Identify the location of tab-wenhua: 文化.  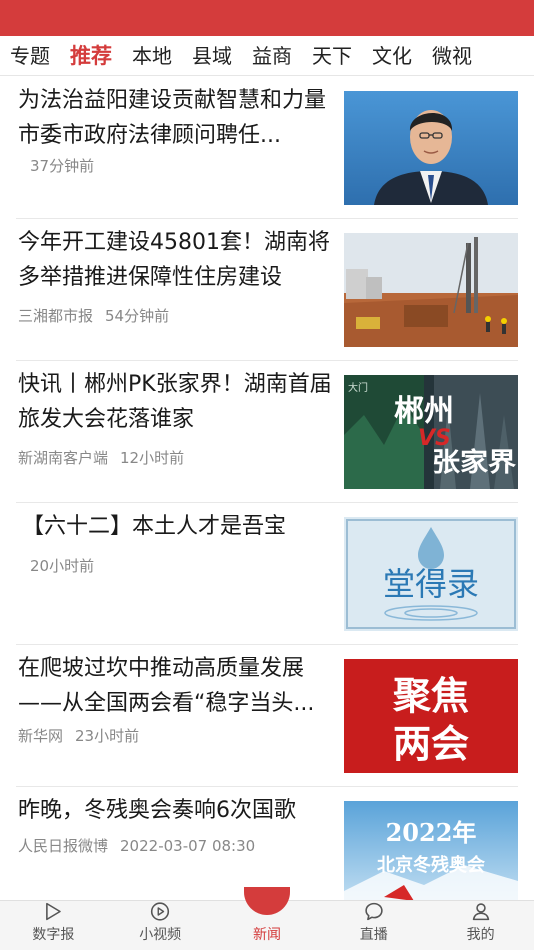
(392, 56).